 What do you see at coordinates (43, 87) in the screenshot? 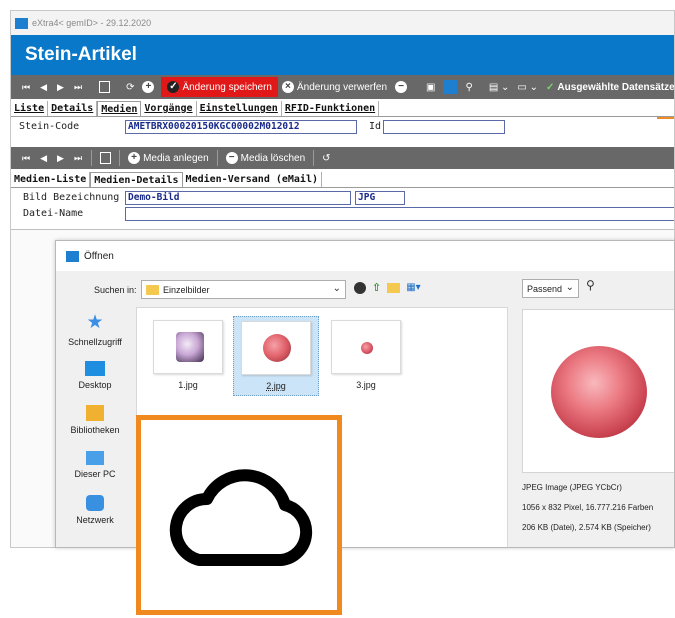
I see `previous-record-button: ◀` at bounding box center [43, 87].